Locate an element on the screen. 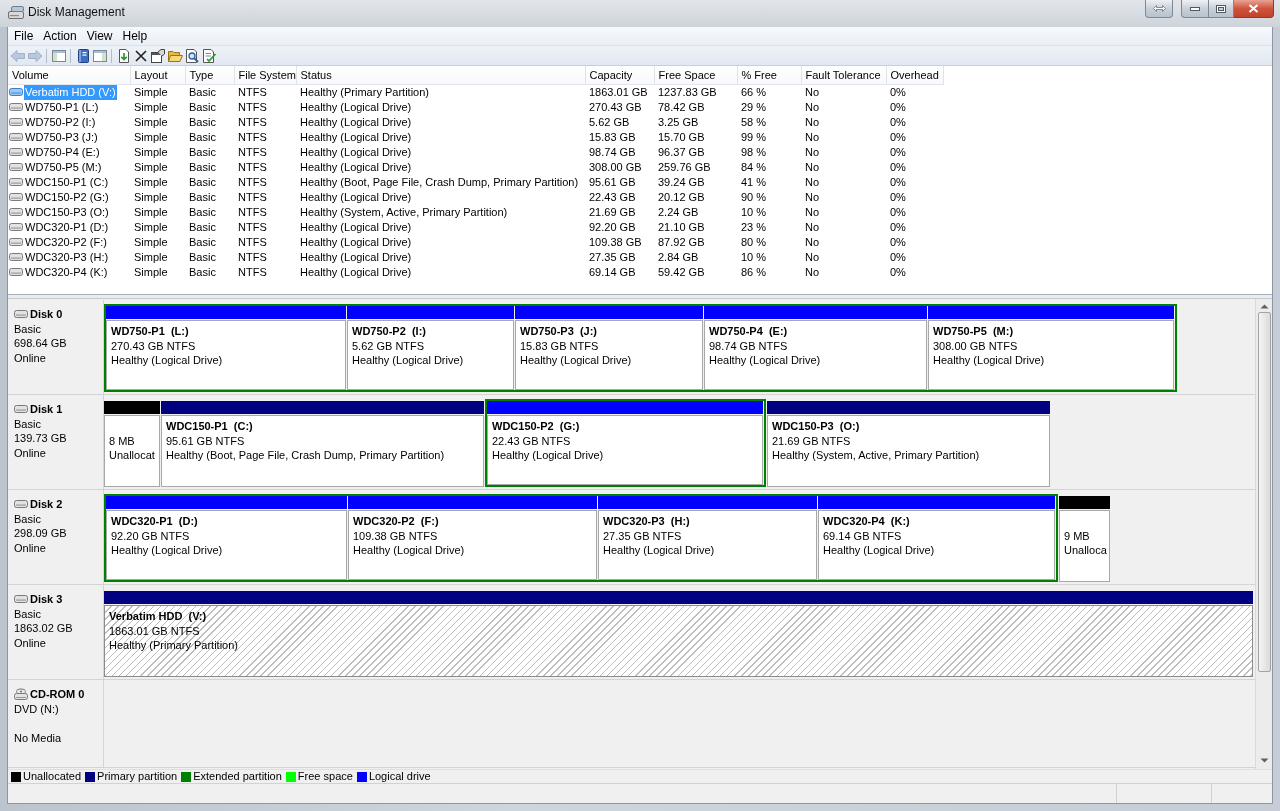 The height and width of the screenshot is (811, 1280). menu-item: File is located at coordinates (24, 36).